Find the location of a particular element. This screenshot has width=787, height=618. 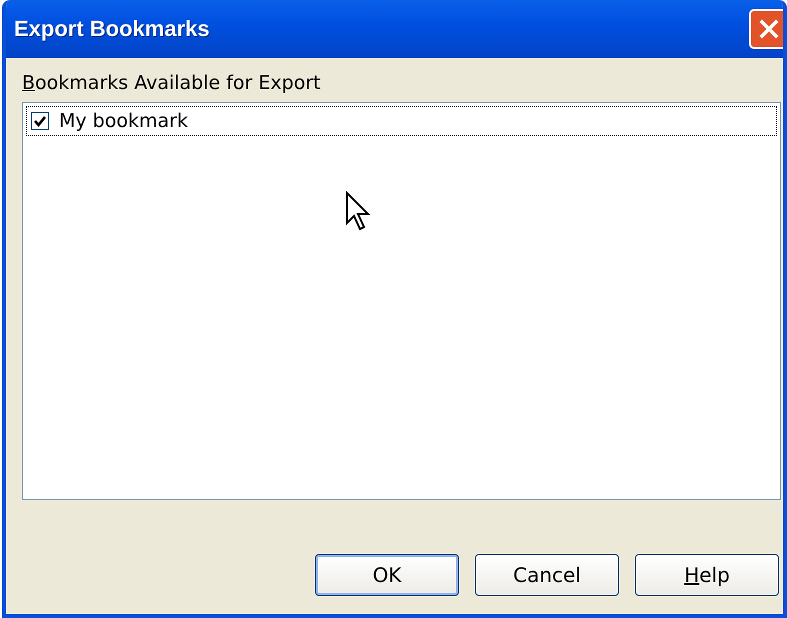

mouse-pointer-icon is located at coordinates (358, 211).